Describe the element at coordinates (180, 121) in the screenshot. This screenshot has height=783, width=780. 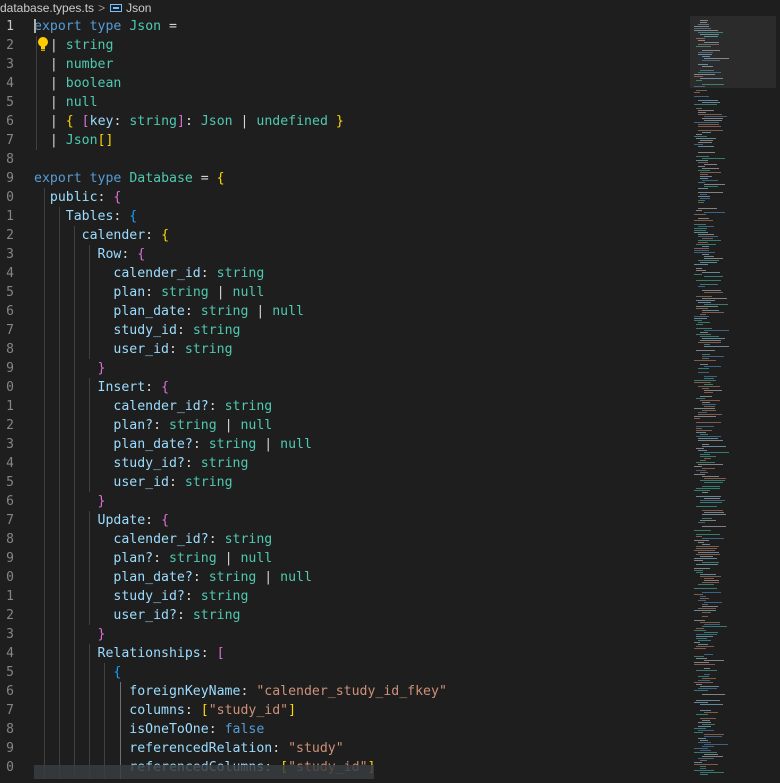
I see `code-token: ]` at that location.